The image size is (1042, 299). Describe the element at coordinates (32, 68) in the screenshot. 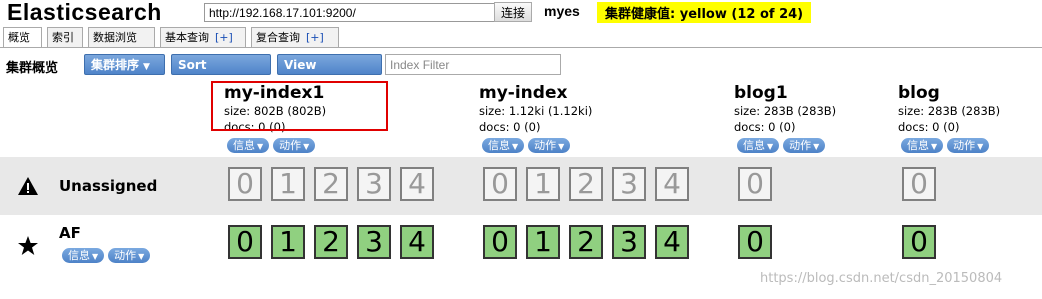

I see `overview-title: 集群概览` at that location.